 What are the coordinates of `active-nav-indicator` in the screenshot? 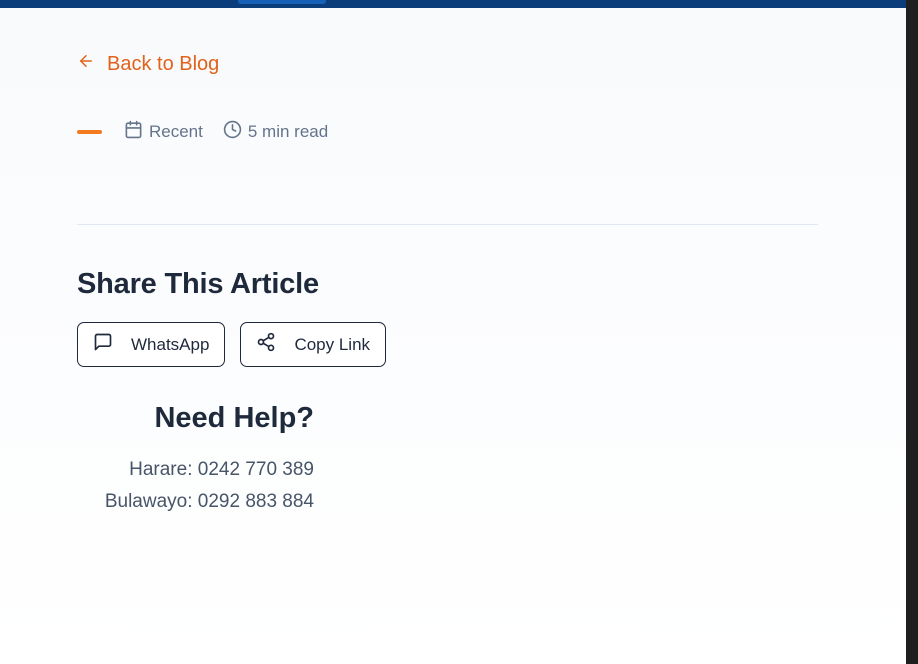 It's located at (282, 2).